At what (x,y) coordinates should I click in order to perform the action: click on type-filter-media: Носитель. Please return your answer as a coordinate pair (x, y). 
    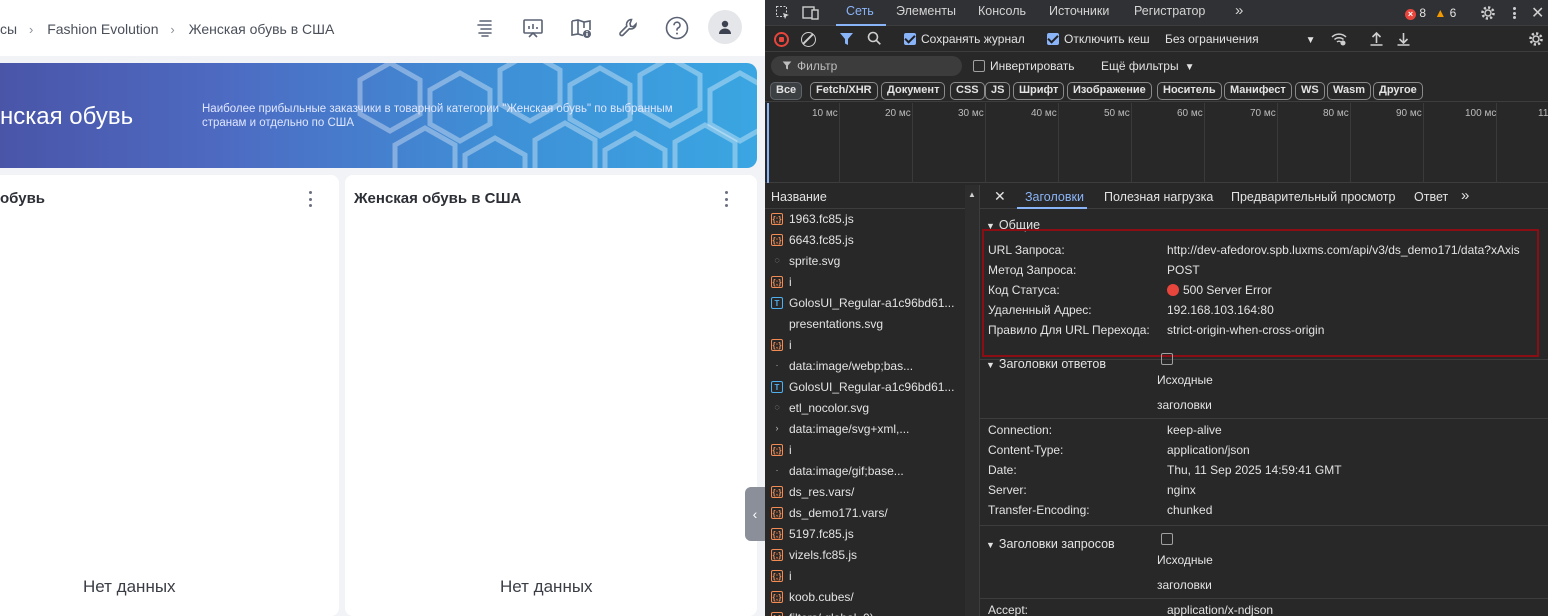
    Looking at the image, I should click on (1189, 91).